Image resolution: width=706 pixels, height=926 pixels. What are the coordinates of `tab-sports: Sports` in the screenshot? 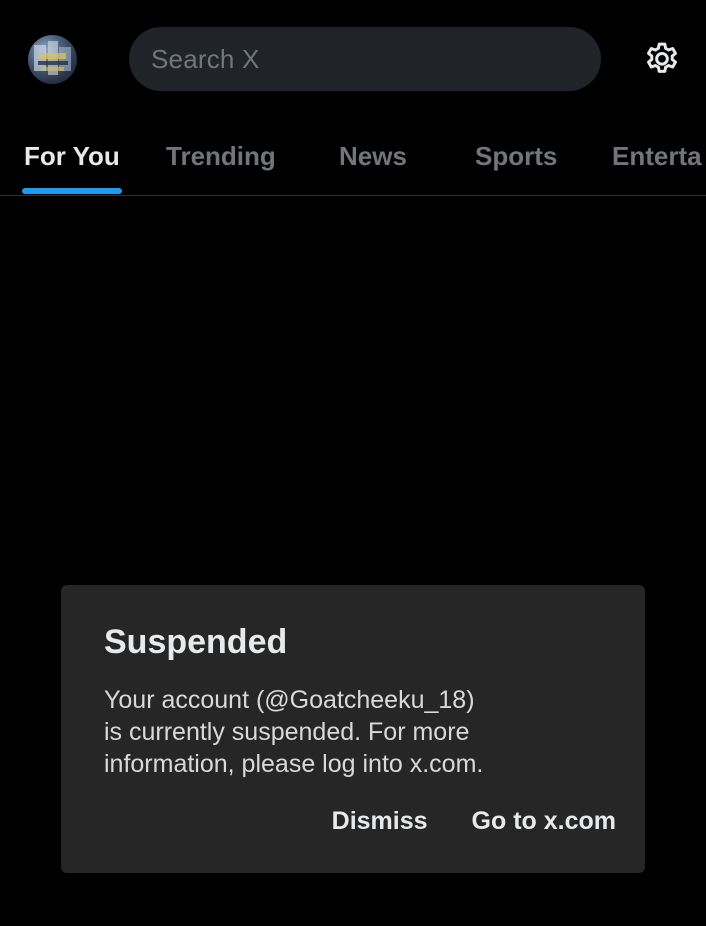 It's located at (516, 156).